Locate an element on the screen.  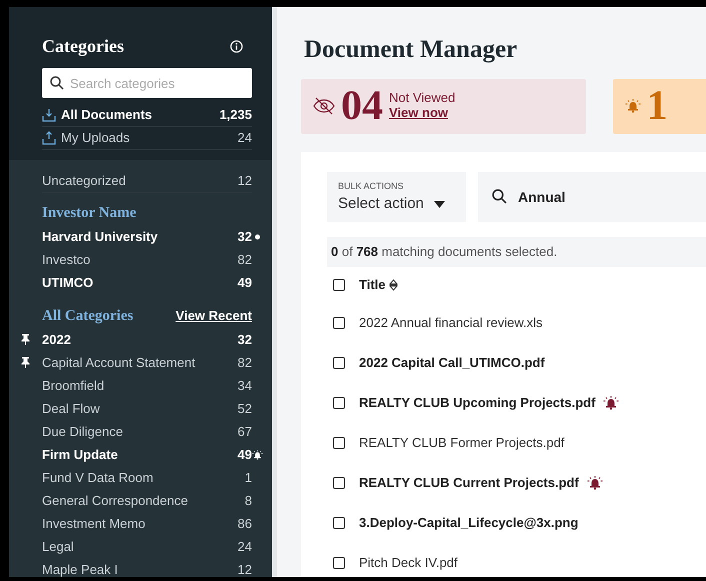
item-count: 52 is located at coordinates (245, 409).